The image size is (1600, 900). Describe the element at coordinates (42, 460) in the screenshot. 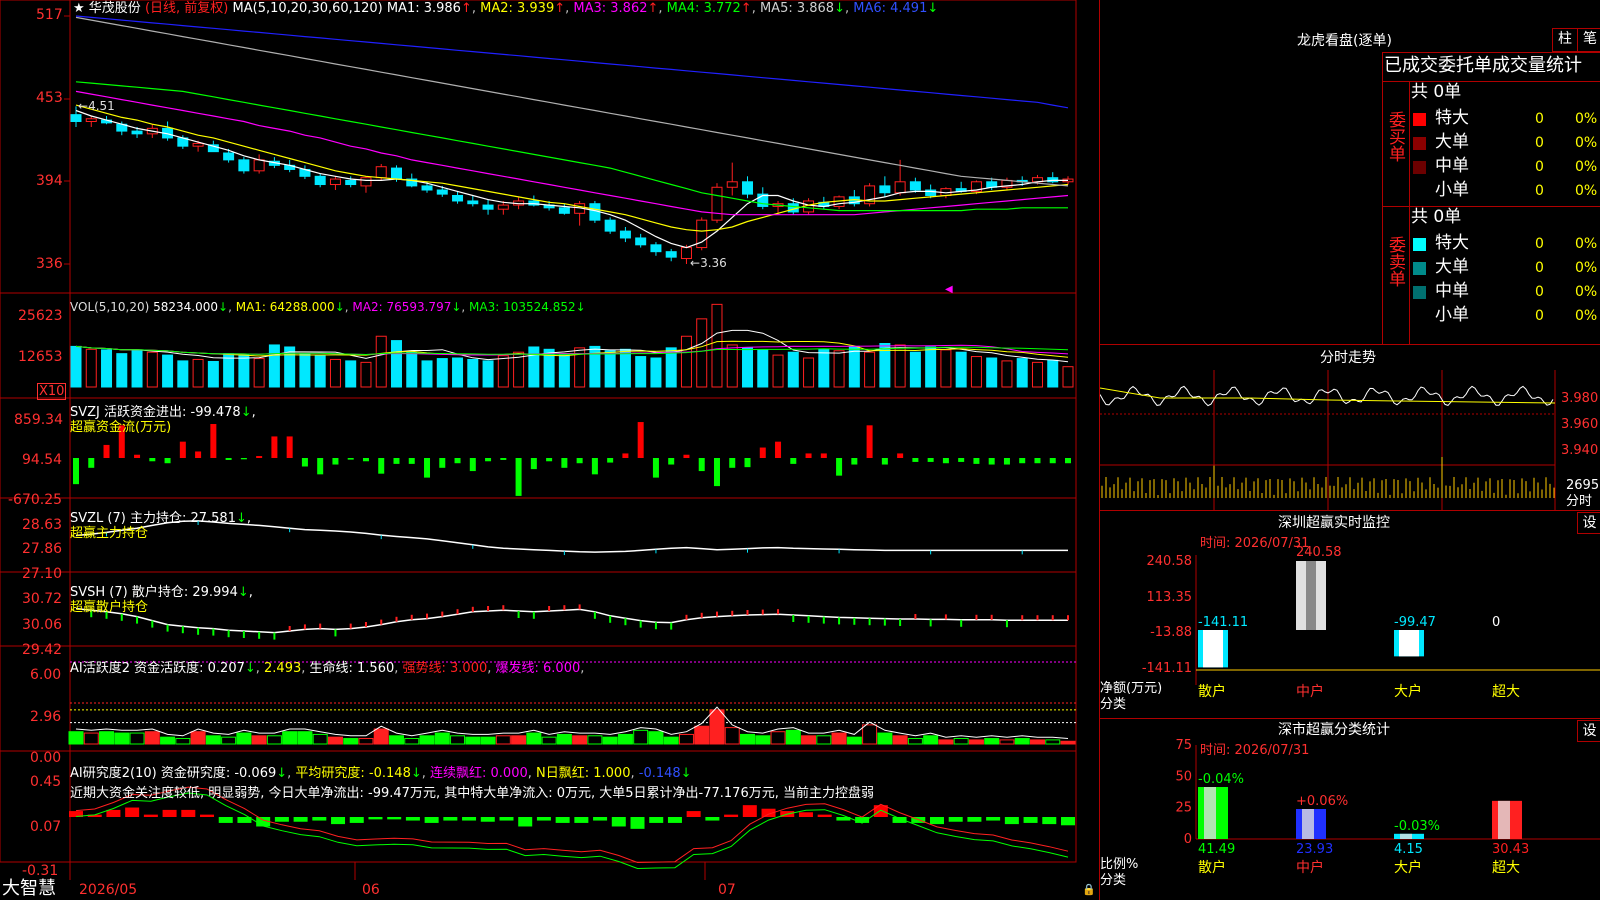

I see `svzj-axis-label: 94.54` at that location.